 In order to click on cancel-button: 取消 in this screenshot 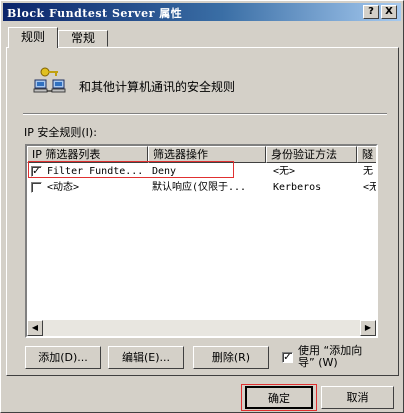, I will do `click(357, 397)`.